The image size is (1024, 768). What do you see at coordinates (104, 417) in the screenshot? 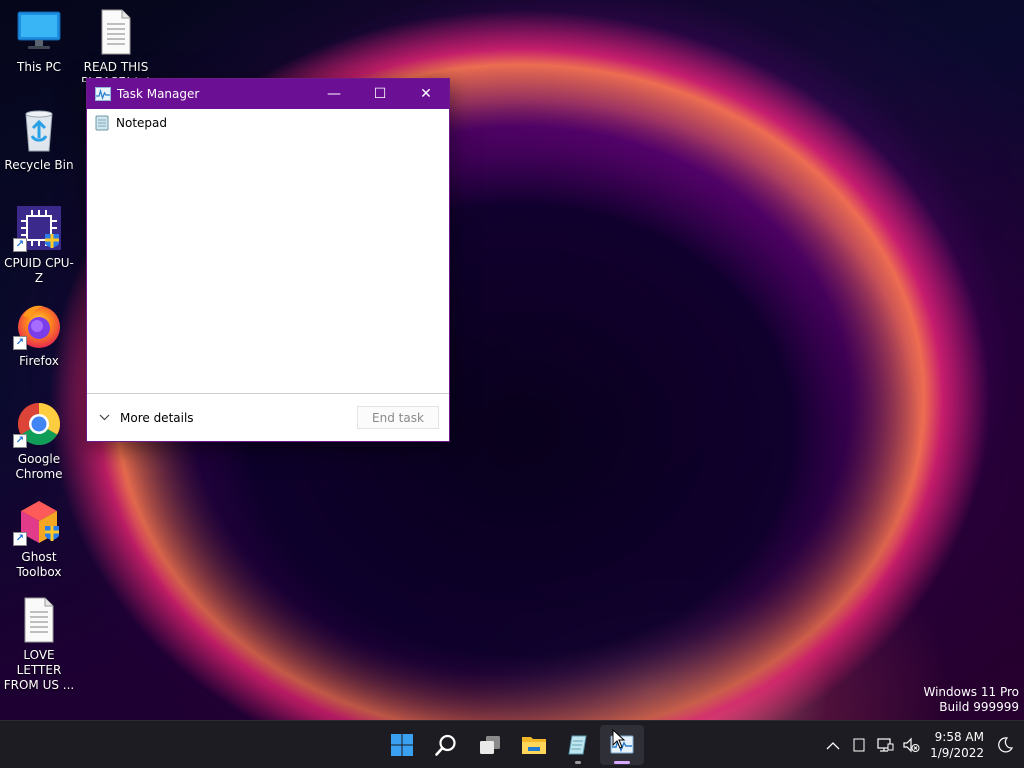
I see `chevron-down-icon` at bounding box center [104, 417].